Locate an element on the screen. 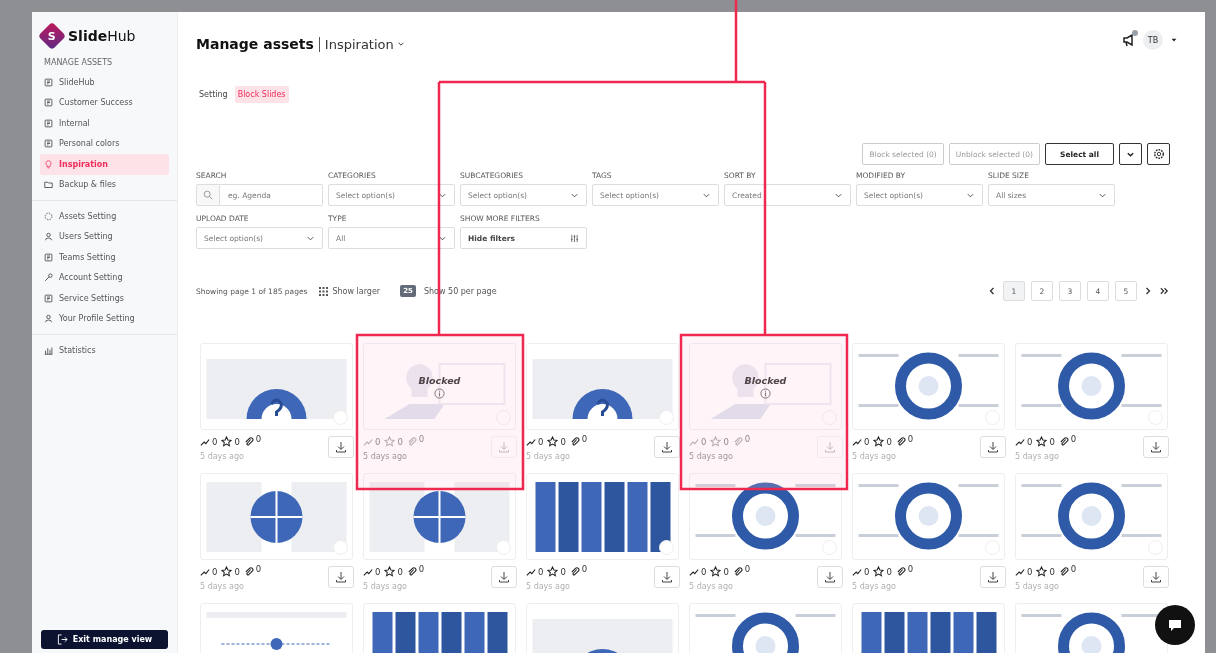 Image resolution: width=1216 pixels, height=653 pixels. tab: Setting is located at coordinates (213, 94).